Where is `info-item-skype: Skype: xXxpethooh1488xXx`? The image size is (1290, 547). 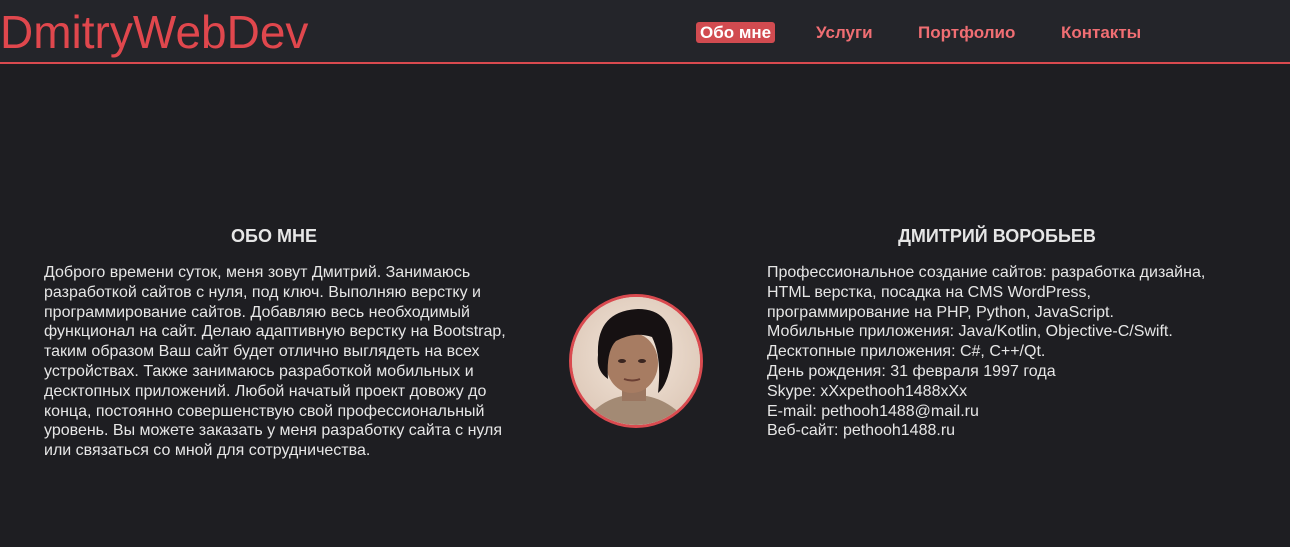 info-item-skype: Skype: xXxpethooh1488xXx is located at coordinates (867, 391).